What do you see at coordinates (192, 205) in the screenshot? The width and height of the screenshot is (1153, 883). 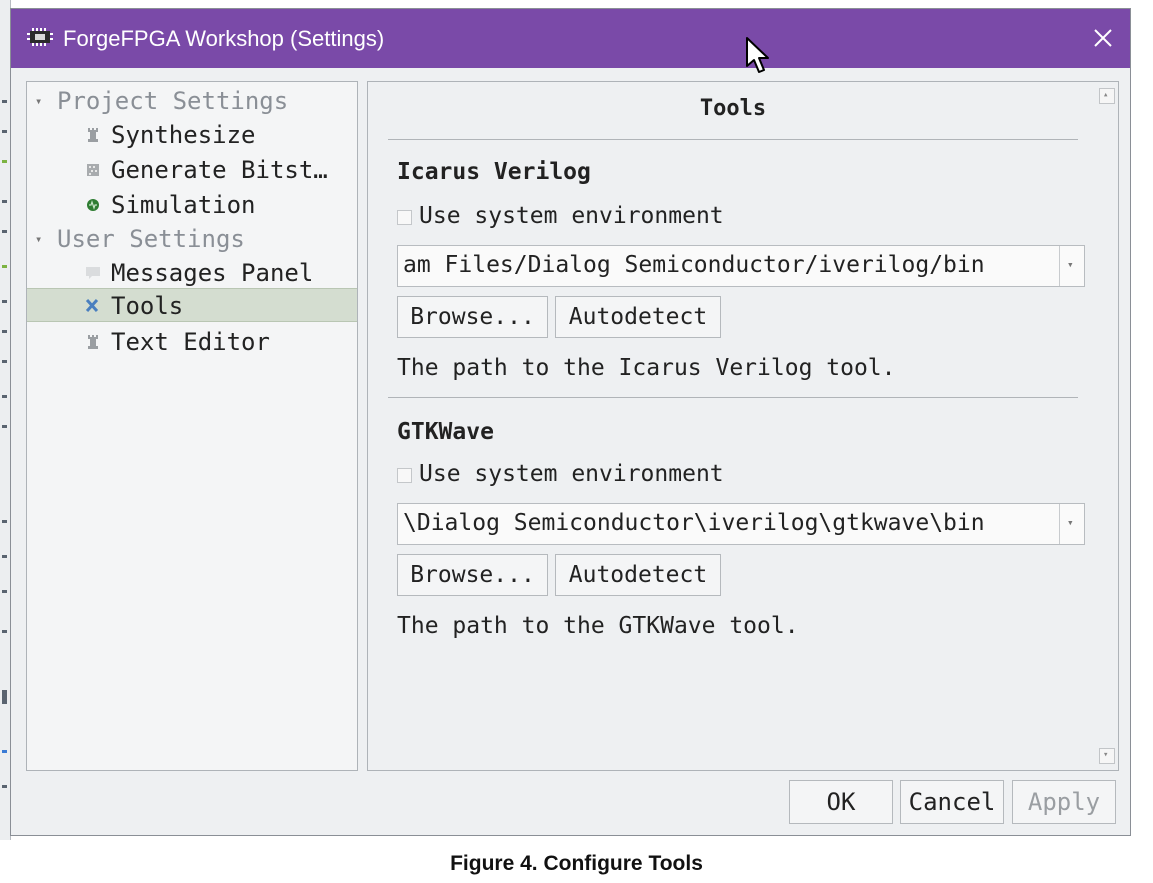 I see `tree-item-simulation: Simulation` at bounding box center [192, 205].